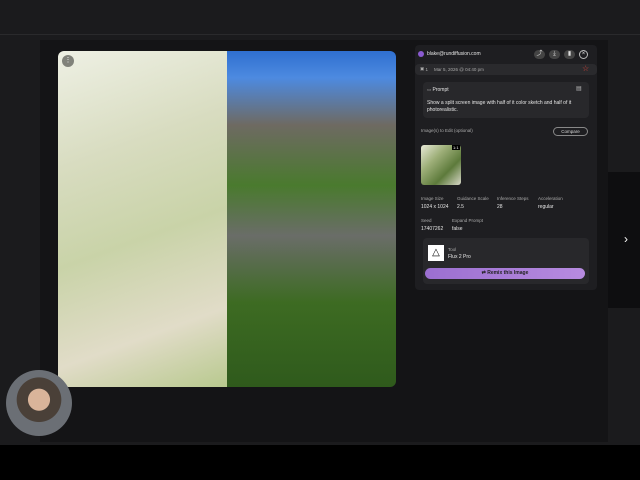 This screenshot has height=480, width=640. What do you see at coordinates (435, 203) in the screenshot?
I see `param-image-size: Image Size 1024 x 1024` at bounding box center [435, 203].